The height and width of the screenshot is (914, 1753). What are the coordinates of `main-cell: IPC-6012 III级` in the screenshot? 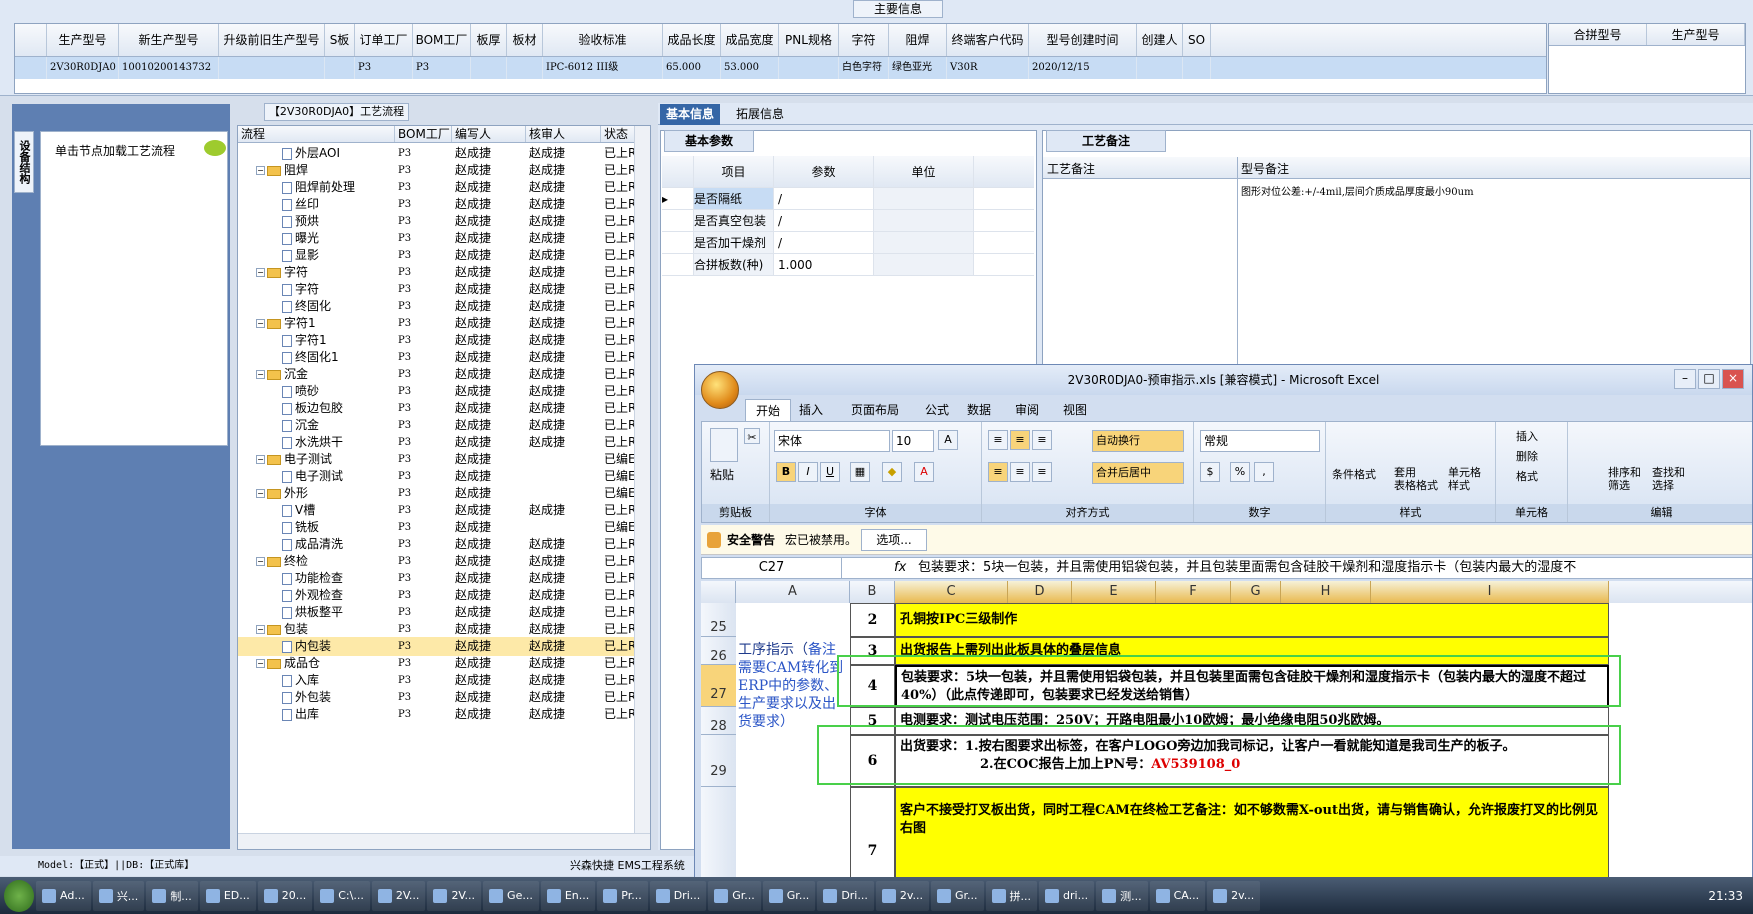 It's located at (603, 68).